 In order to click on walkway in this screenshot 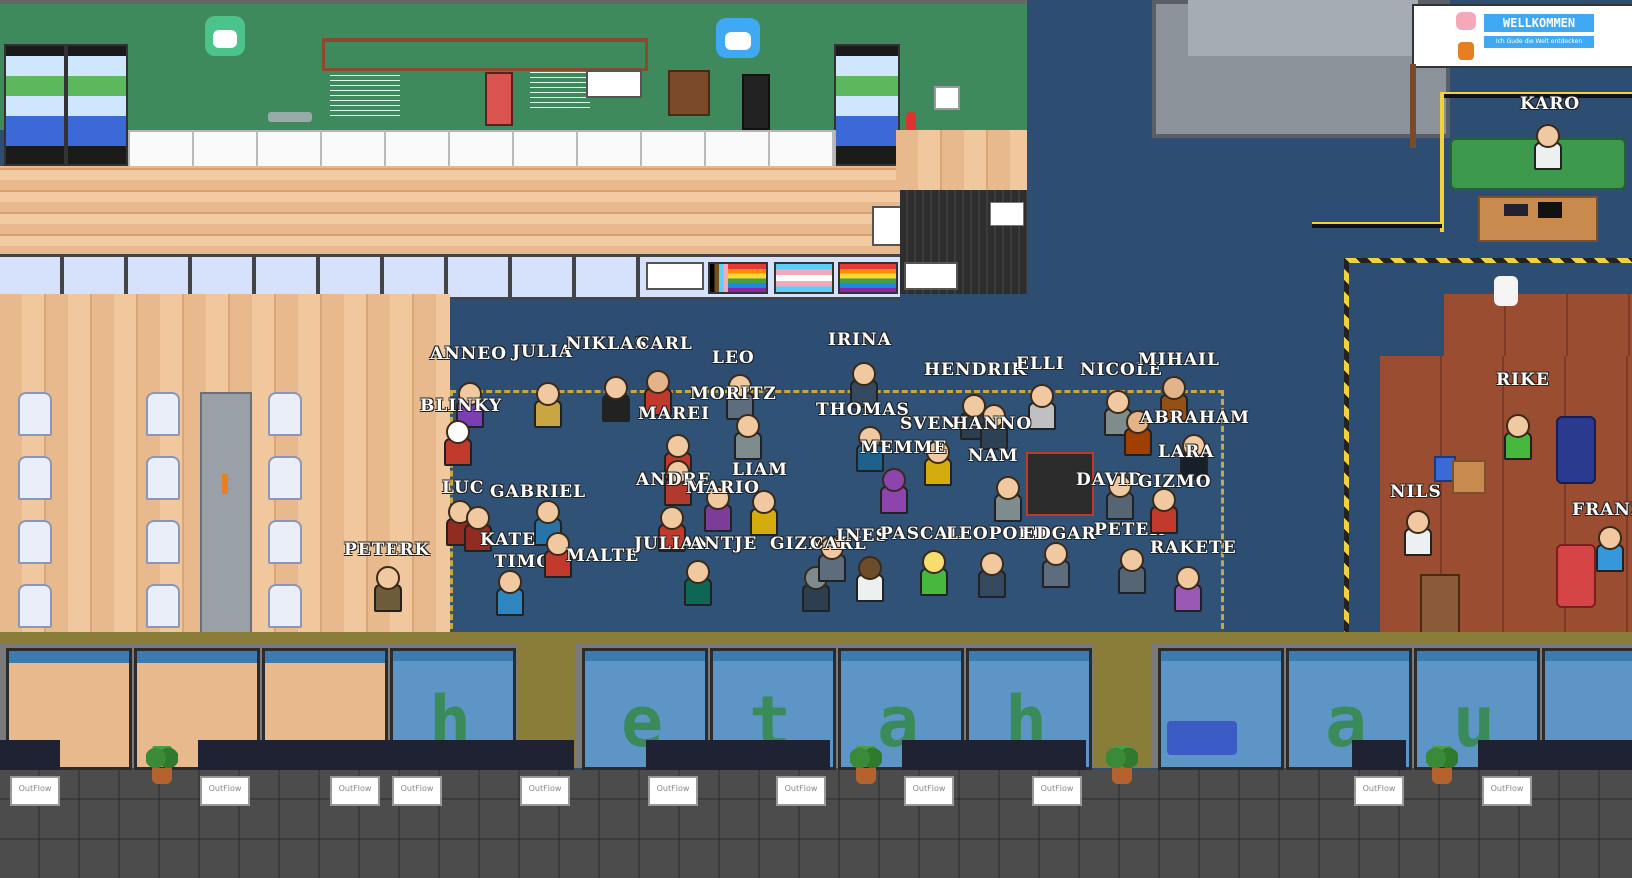, I will do `click(816, 638)`.